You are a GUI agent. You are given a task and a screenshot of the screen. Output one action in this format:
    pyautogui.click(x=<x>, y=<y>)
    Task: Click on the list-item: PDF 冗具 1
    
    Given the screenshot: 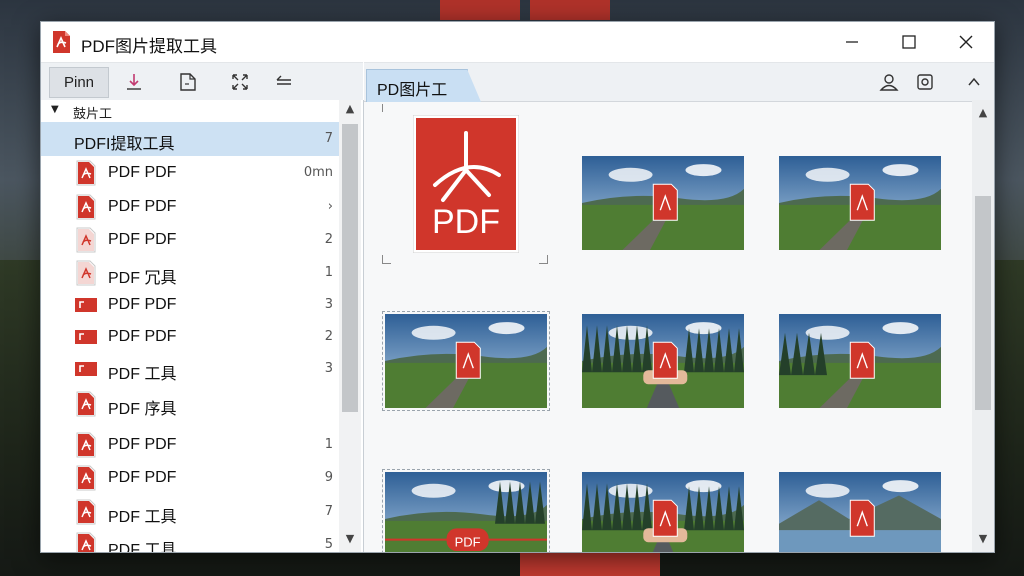 What is the action you would take?
    pyautogui.click(x=190, y=273)
    